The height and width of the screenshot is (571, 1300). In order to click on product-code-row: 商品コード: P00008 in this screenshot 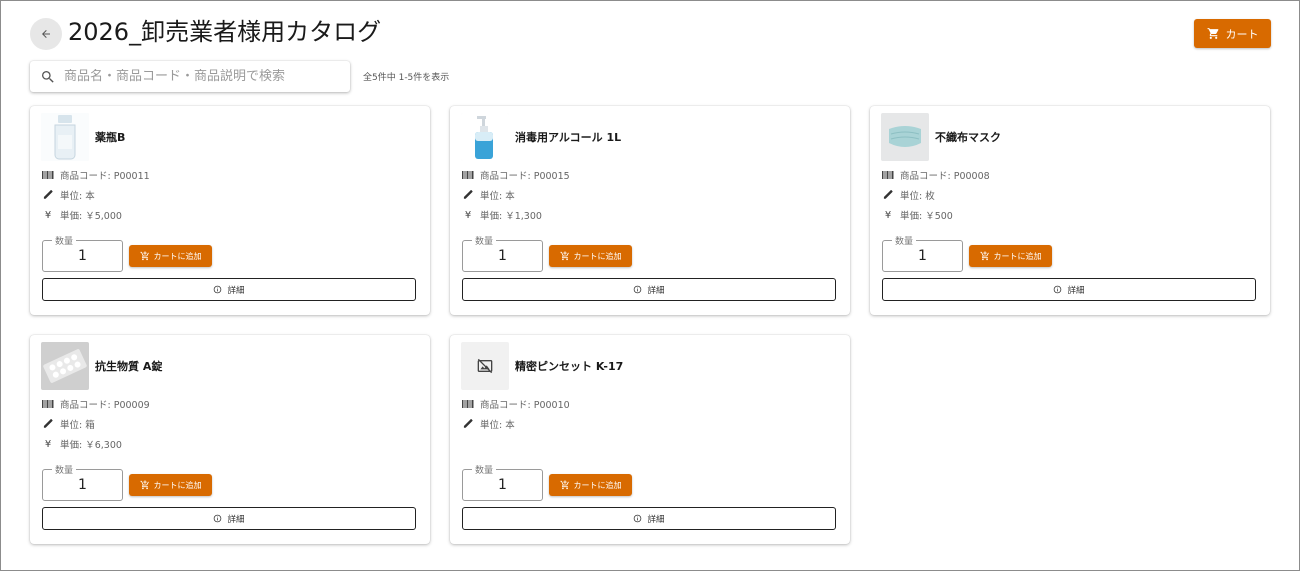, I will do `click(936, 175)`.